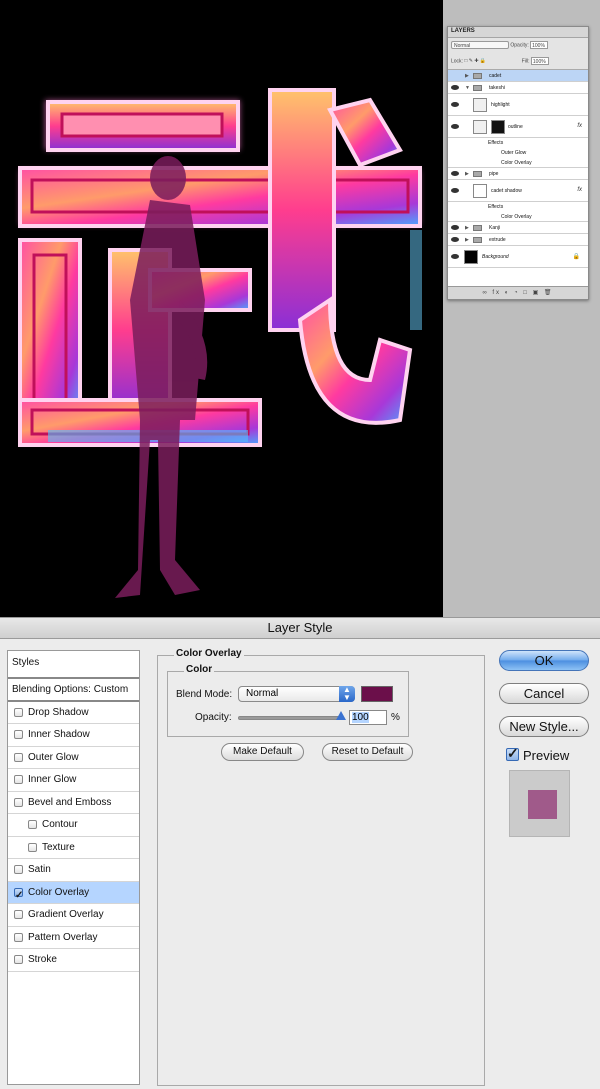 This screenshot has height=1089, width=600. What do you see at coordinates (519, 45) in the screenshot?
I see `layer-opacity-label: Opacity:` at bounding box center [519, 45].